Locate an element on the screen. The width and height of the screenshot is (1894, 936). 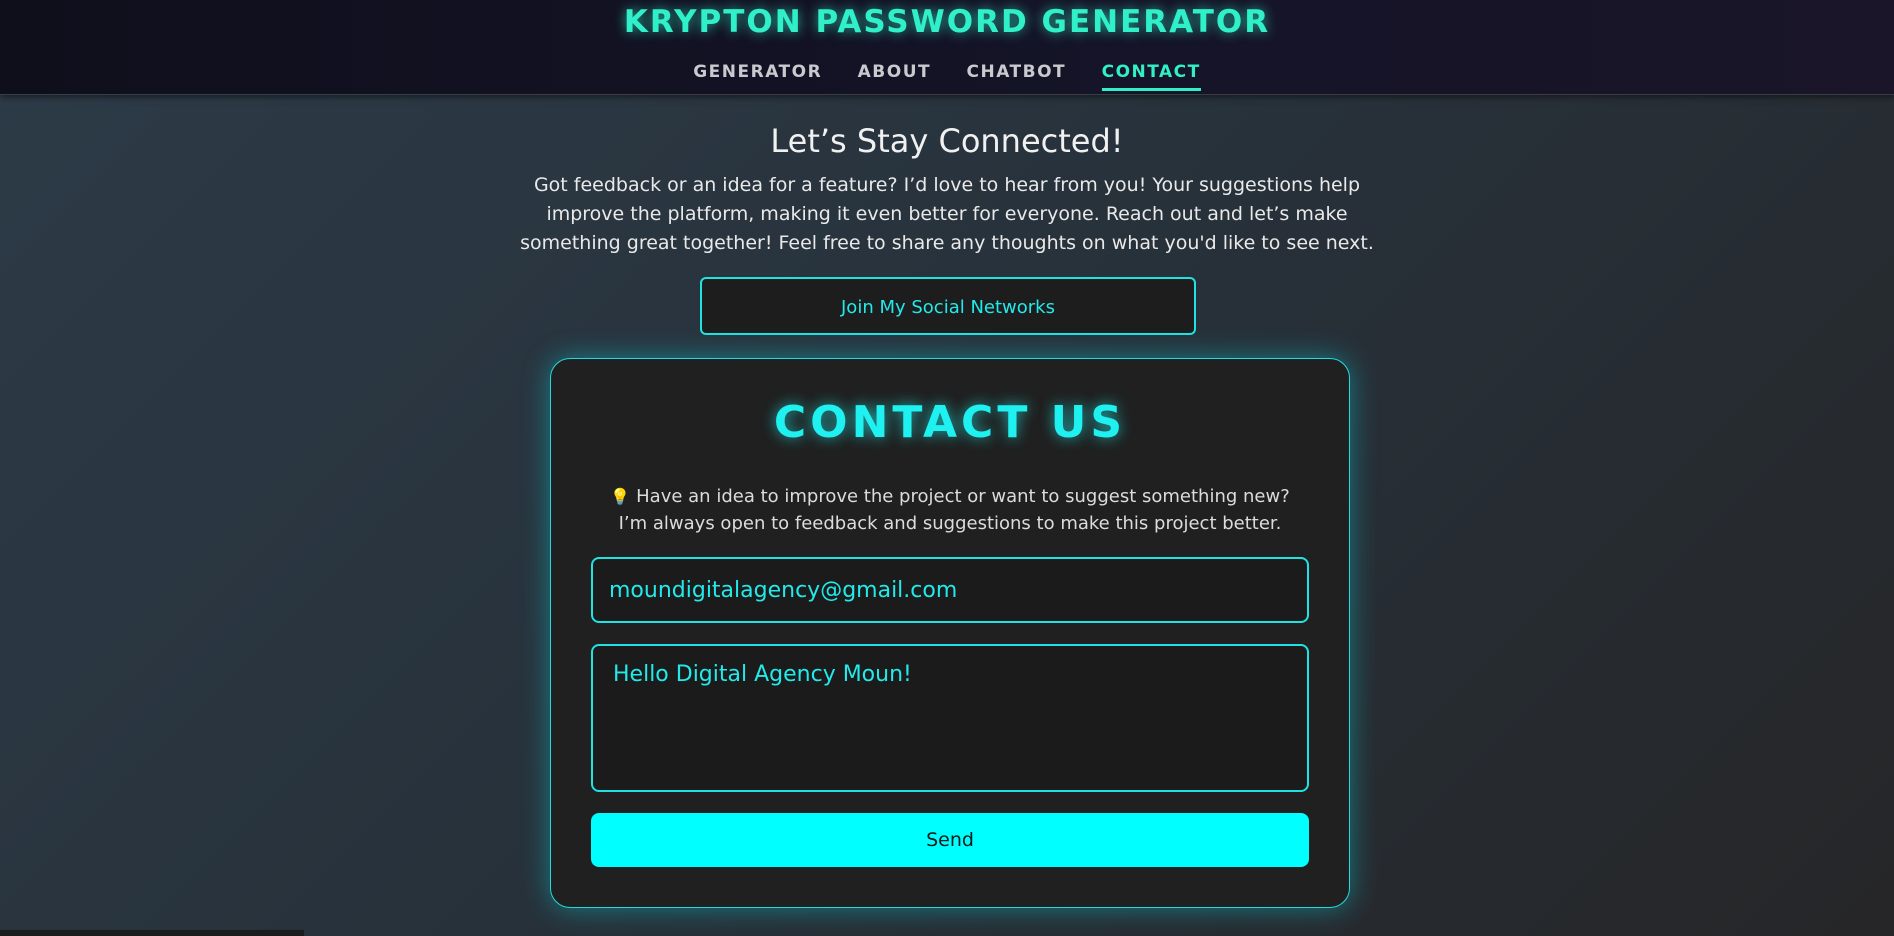
site-title: KRYPTON PASSWORD GENERATOR is located at coordinates (947, 22).